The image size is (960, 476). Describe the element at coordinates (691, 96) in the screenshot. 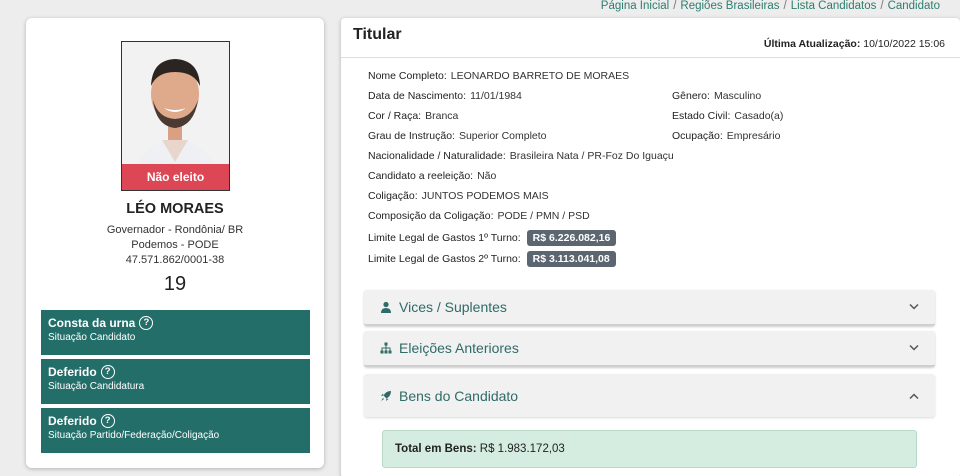

I see `field-label: Gênero:` at that location.